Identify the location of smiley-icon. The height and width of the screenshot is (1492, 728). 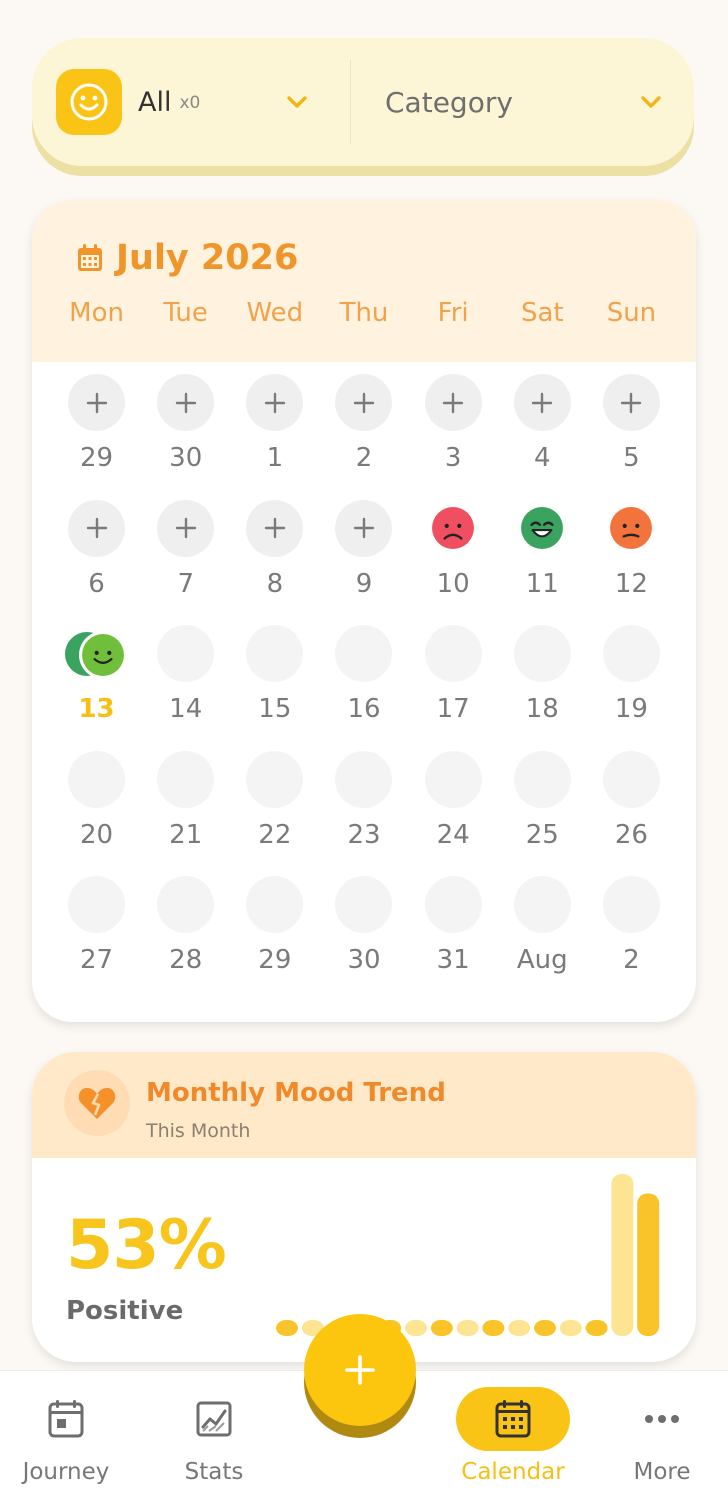
(89, 102).